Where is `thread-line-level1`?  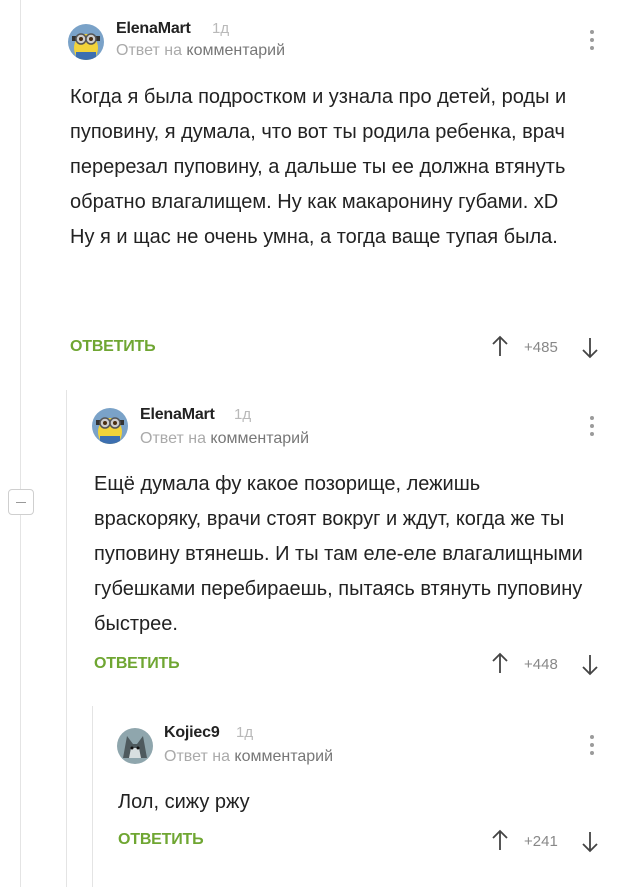
thread-line-level1 is located at coordinates (20, 244).